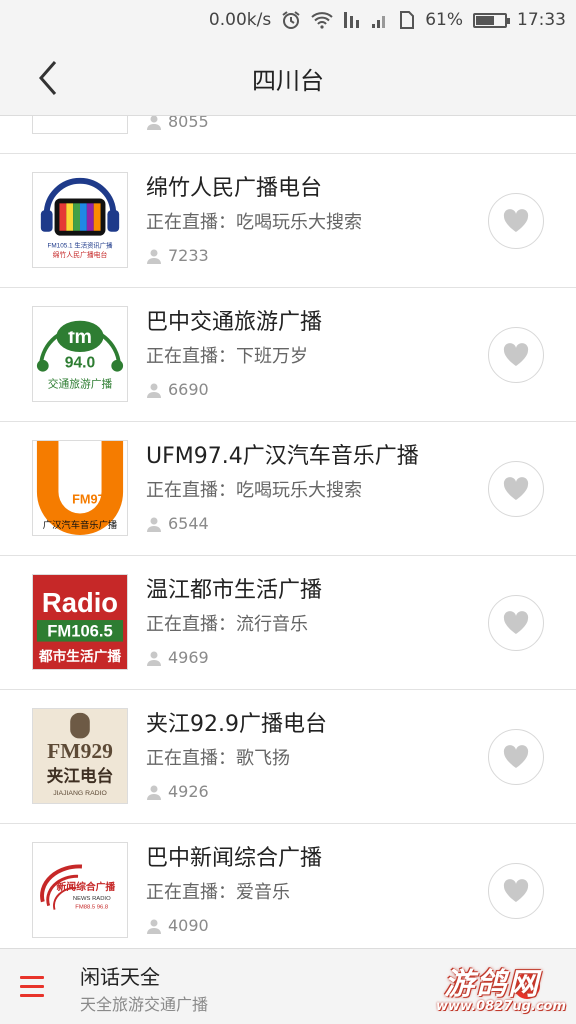 This screenshot has width=576, height=1024. What do you see at coordinates (80, 363) in the screenshot?
I see `logo-text: 94.0` at bounding box center [80, 363].